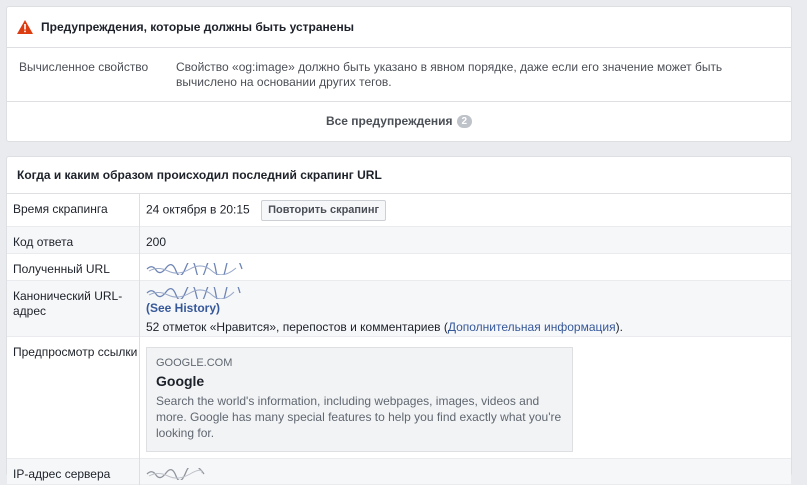 The height and width of the screenshot is (485, 807). I want to click on fetched-url-cell, so click(466, 266).